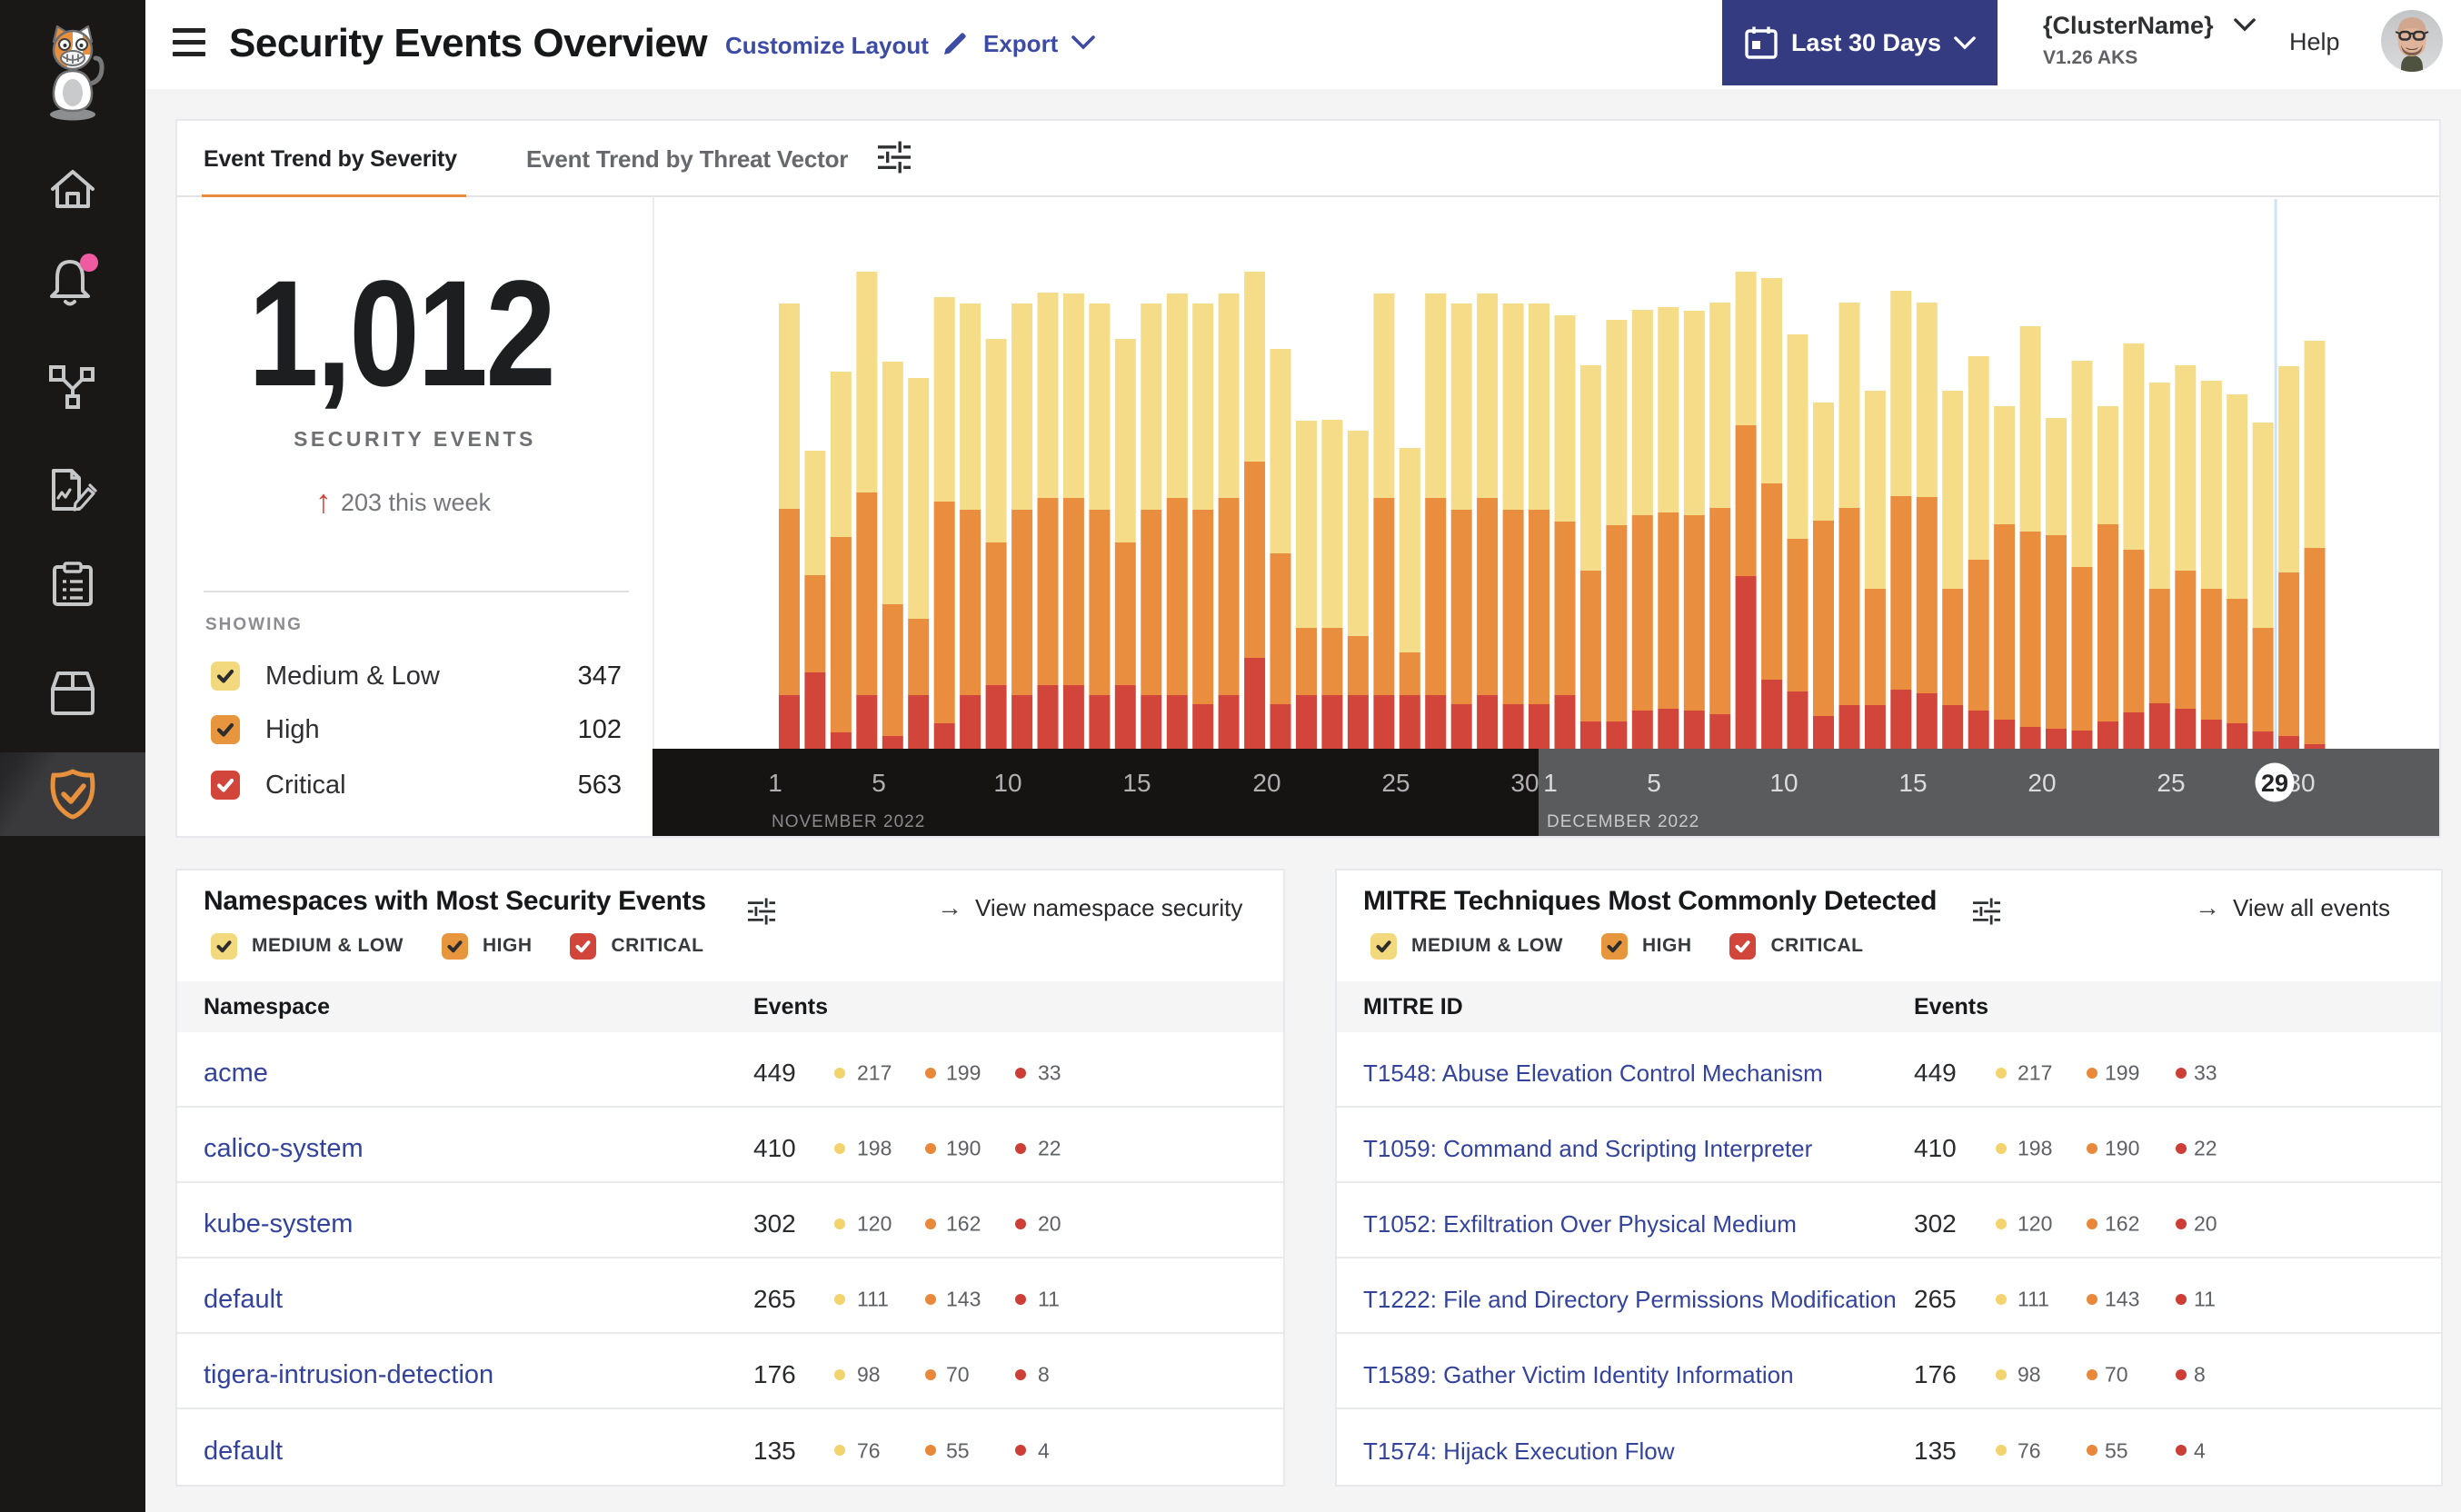 This screenshot has width=2461, height=1512. I want to click on svg-text: NOVEMBER 2022, so click(848, 821).